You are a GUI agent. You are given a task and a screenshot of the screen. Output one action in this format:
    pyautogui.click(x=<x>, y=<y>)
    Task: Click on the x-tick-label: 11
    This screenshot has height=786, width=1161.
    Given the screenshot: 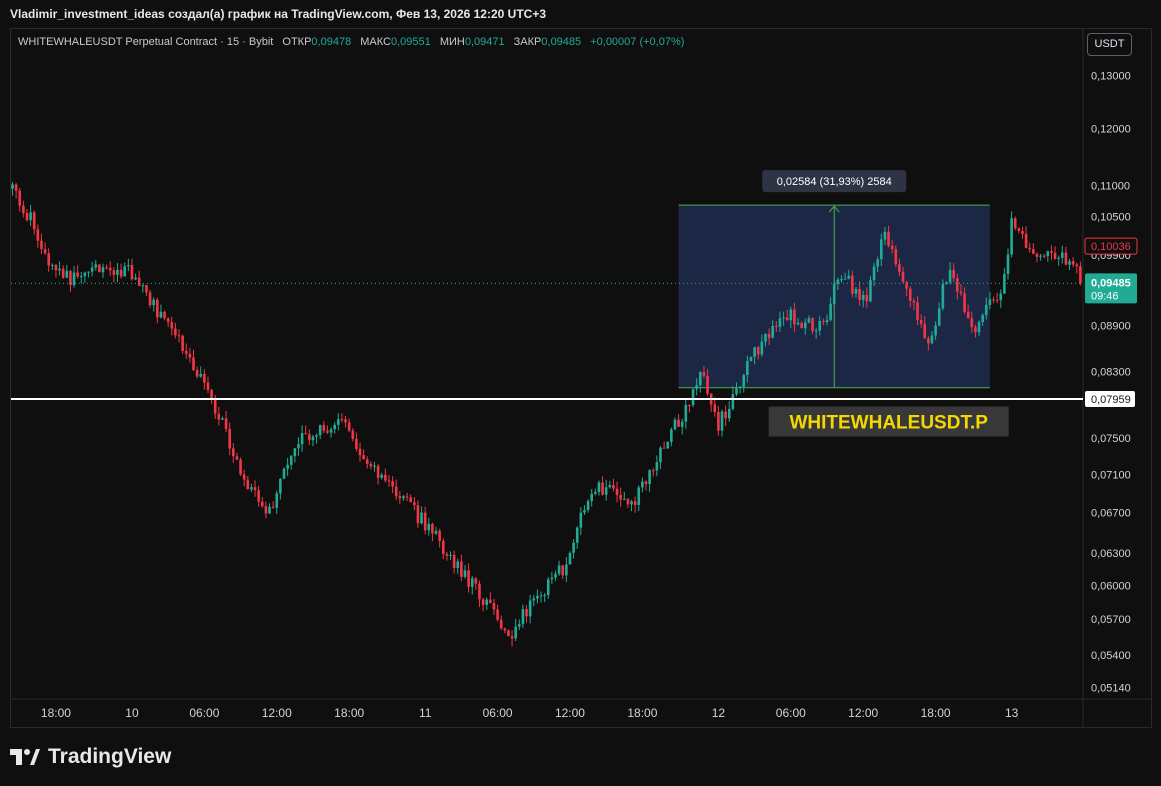 What is the action you would take?
    pyautogui.click(x=425, y=713)
    